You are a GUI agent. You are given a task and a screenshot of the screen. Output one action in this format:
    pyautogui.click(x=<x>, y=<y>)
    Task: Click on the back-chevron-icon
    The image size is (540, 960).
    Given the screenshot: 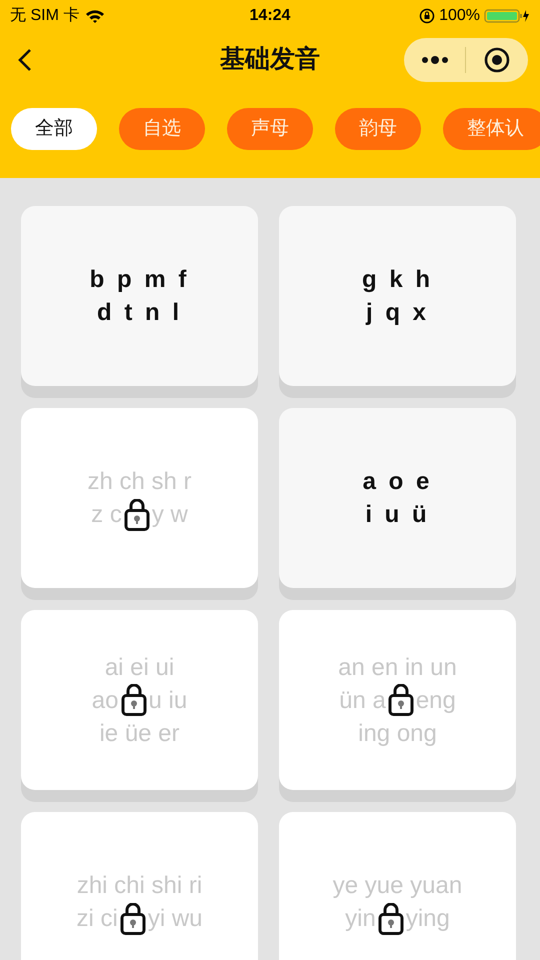 What is the action you would take?
    pyautogui.click(x=25, y=60)
    